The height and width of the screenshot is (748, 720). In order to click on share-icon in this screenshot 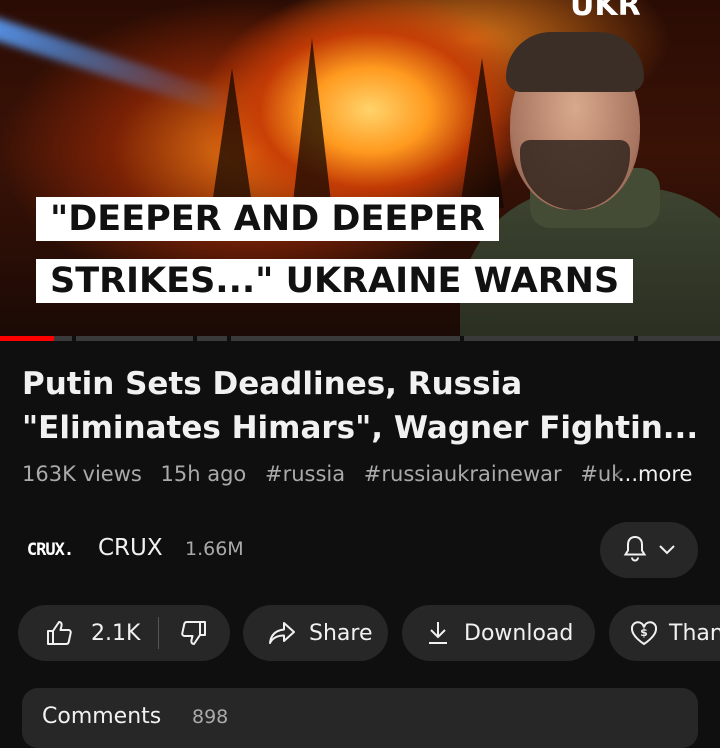, I will do `click(282, 633)`.